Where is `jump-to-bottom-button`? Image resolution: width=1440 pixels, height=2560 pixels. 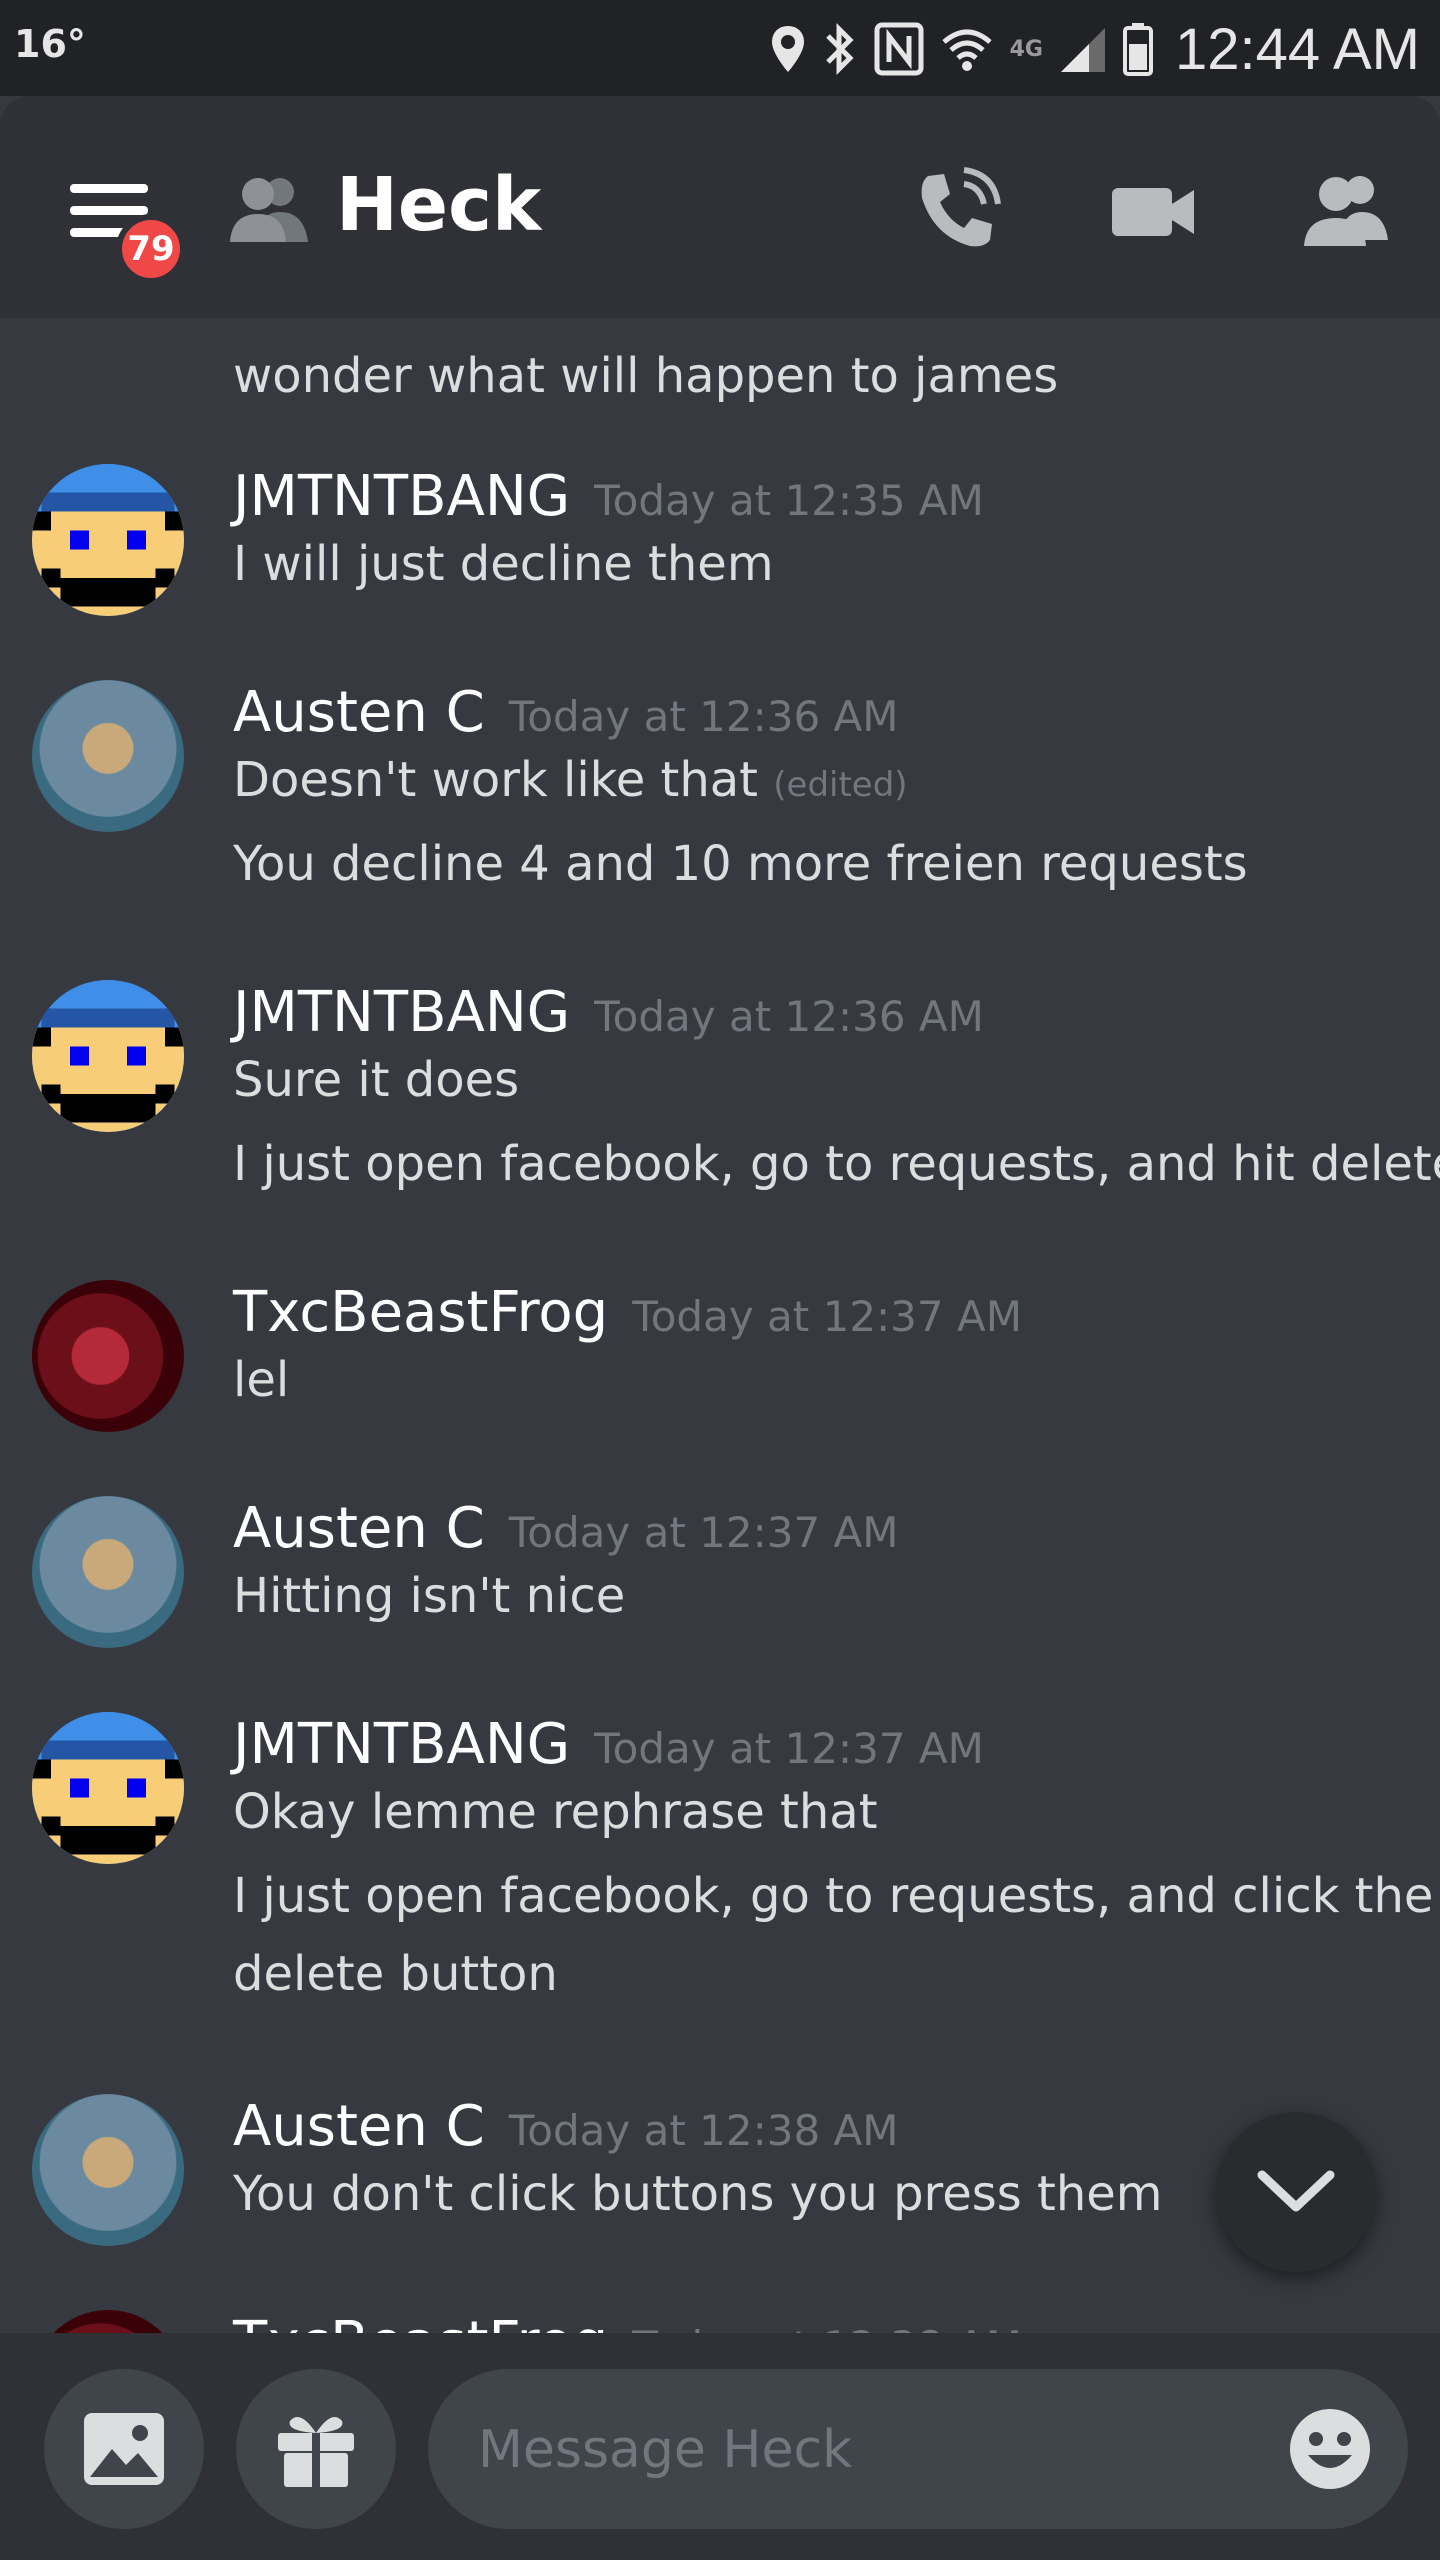
jump-to-bottom-button is located at coordinates (1296, 2192).